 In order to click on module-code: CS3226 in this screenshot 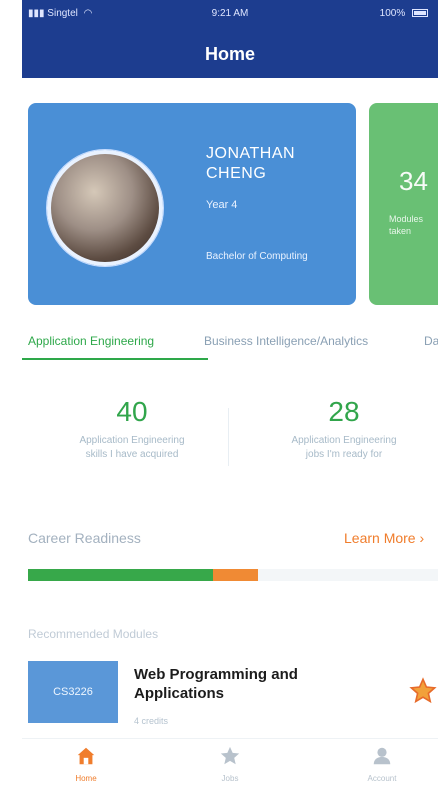, I will do `click(73, 692)`.